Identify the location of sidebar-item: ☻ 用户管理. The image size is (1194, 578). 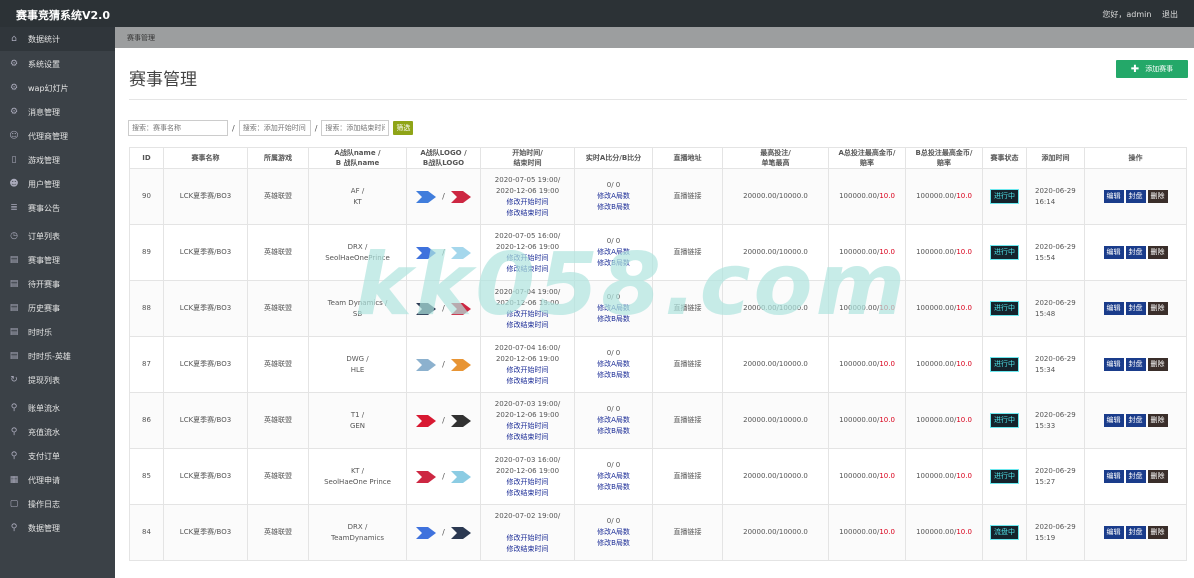
(57, 184).